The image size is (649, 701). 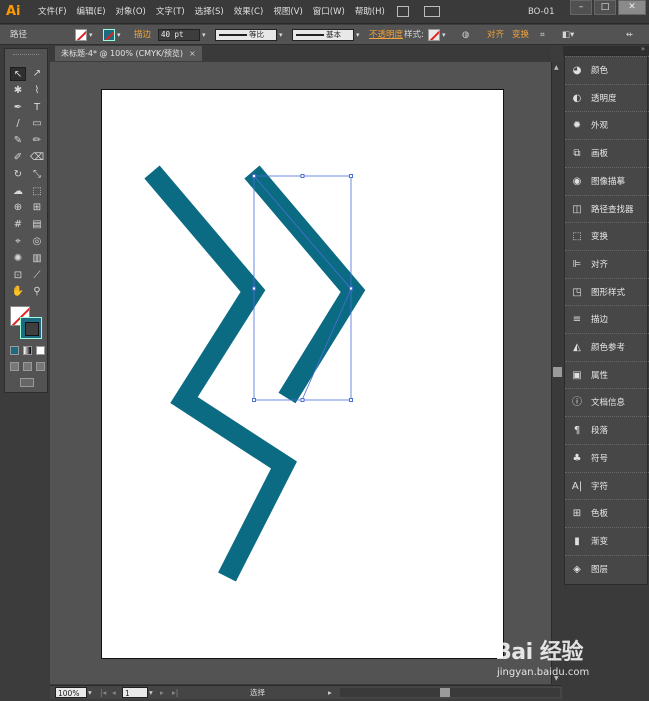 I want to click on stroke-color-box, so click(x=31, y=328).